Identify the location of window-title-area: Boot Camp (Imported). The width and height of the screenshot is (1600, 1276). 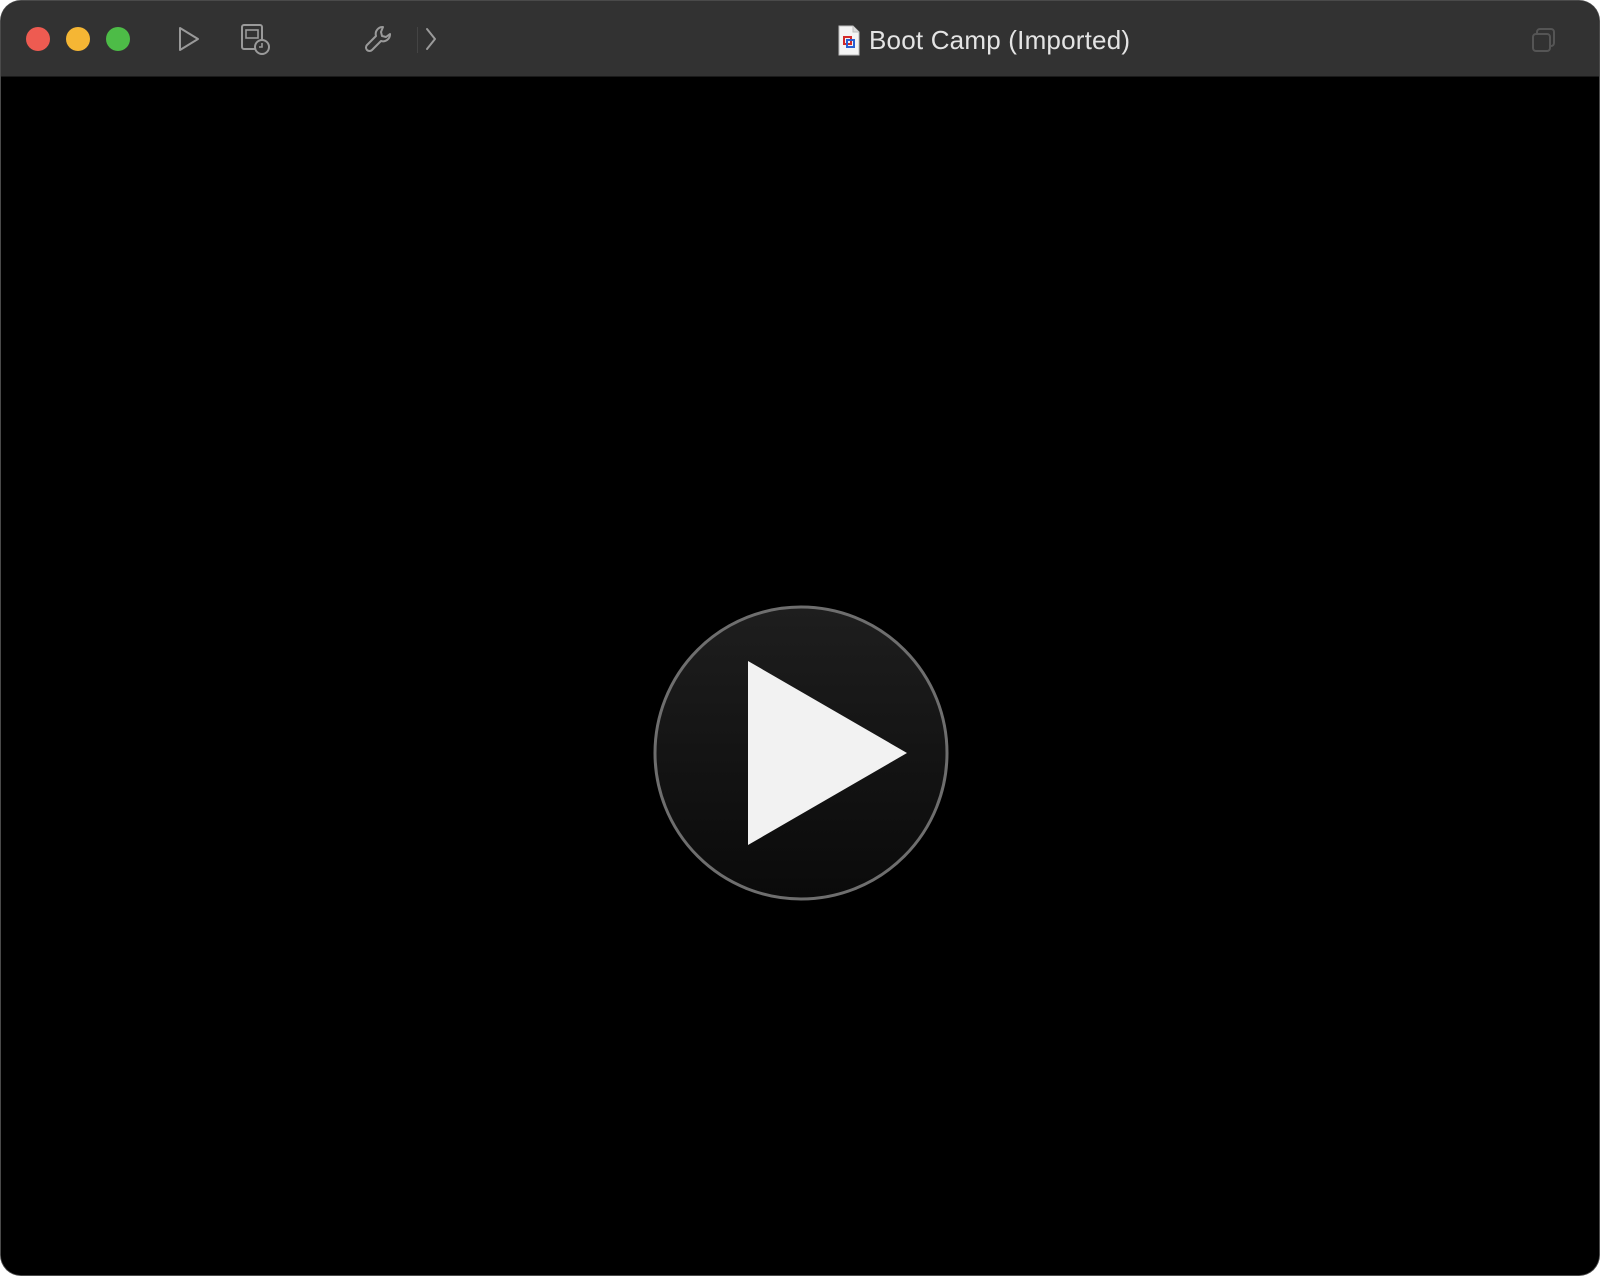
(983, 40).